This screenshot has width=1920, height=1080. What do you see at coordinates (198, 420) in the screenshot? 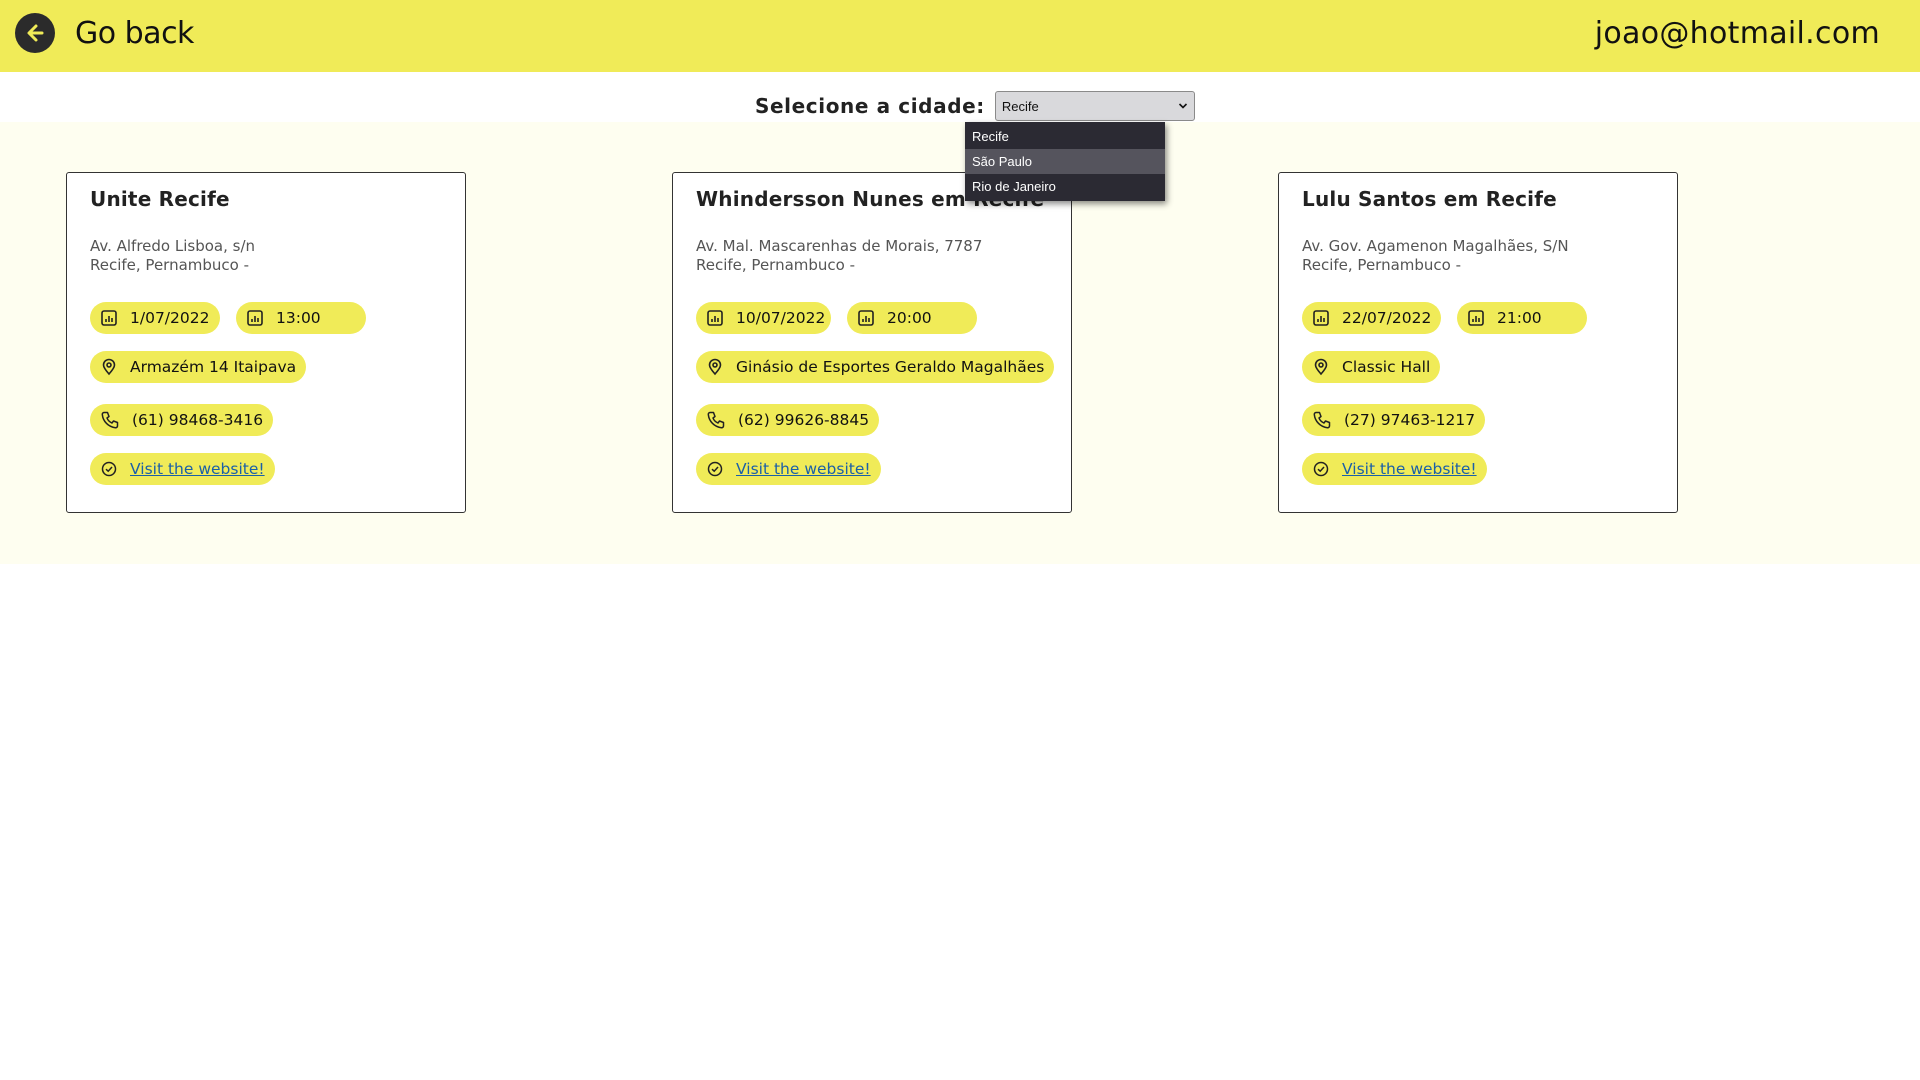
I see `event-phone: (61) 98468-3416` at bounding box center [198, 420].